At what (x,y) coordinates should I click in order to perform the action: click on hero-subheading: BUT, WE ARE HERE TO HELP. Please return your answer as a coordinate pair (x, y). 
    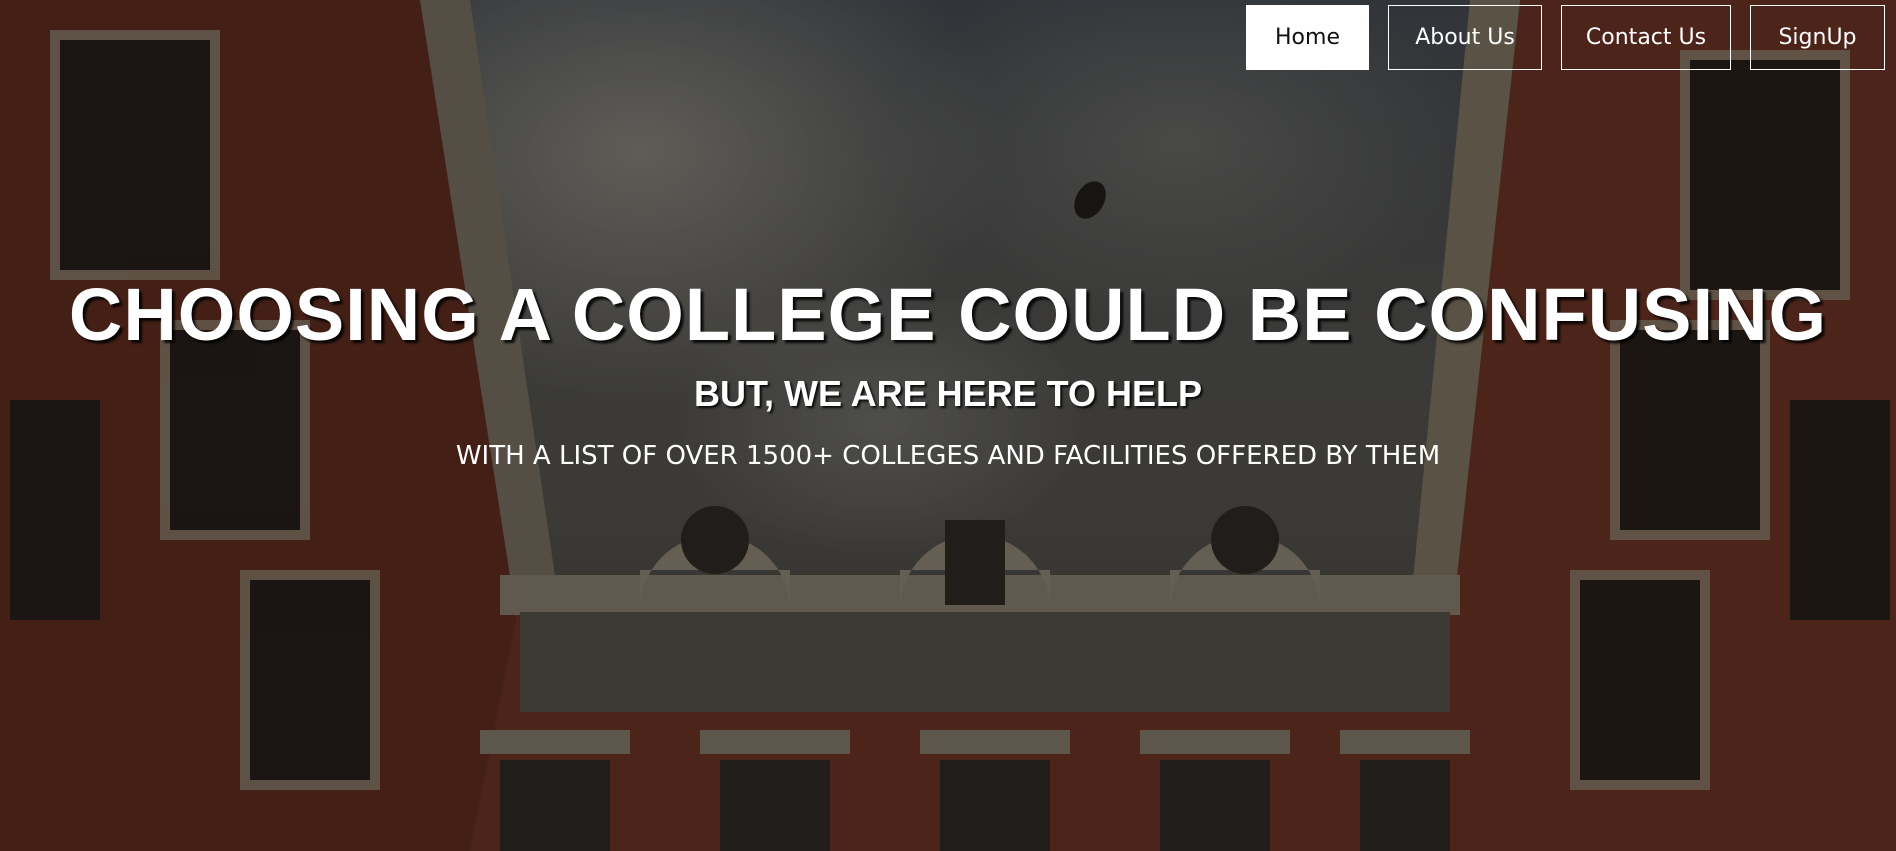
    Looking at the image, I should click on (948, 393).